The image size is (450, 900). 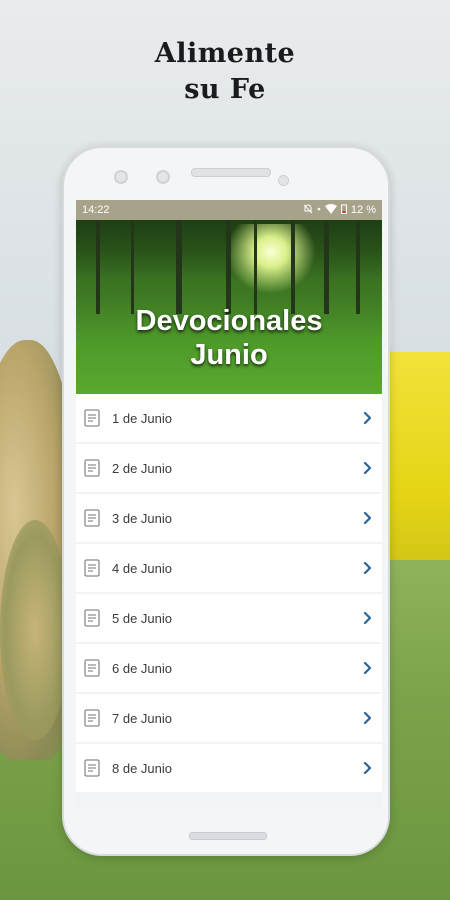 What do you see at coordinates (229, 718) in the screenshot?
I see `list-item: 7 de Junio` at bounding box center [229, 718].